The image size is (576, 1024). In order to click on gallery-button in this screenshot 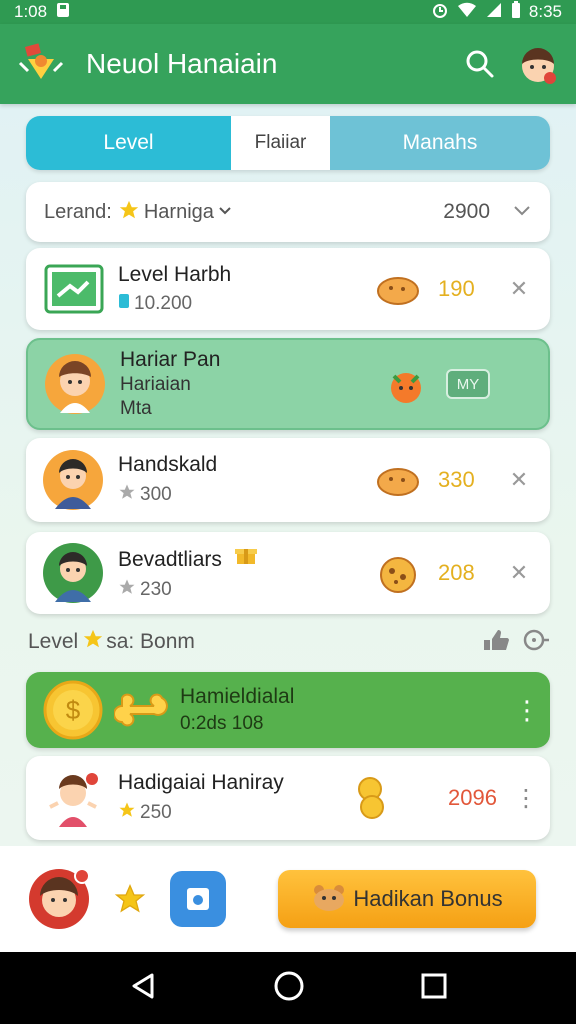, I will do `click(198, 899)`.